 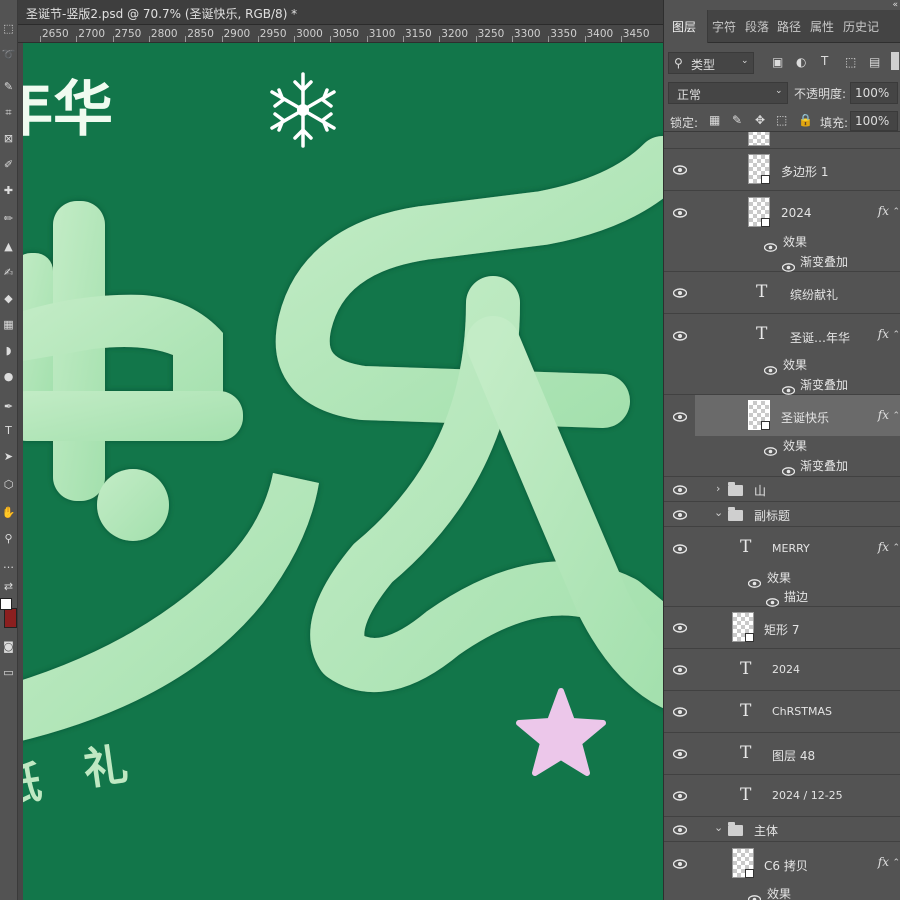 I want to click on layer-row-2024-effects: 2024 fx ⌃ 效果 渐变叠加, so click(x=782, y=231).